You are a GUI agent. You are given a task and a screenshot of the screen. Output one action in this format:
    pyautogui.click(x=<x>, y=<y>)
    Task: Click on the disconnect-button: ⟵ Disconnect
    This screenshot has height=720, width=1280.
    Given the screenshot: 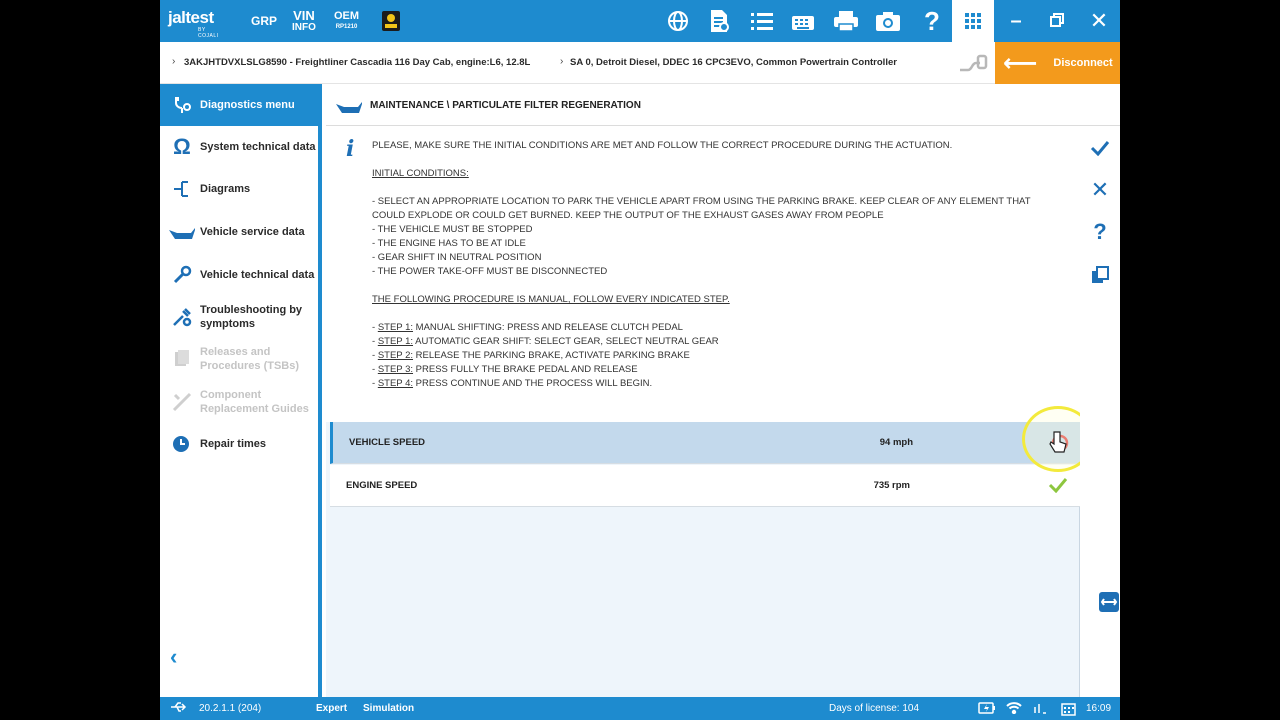 What is the action you would take?
    pyautogui.click(x=1057, y=63)
    